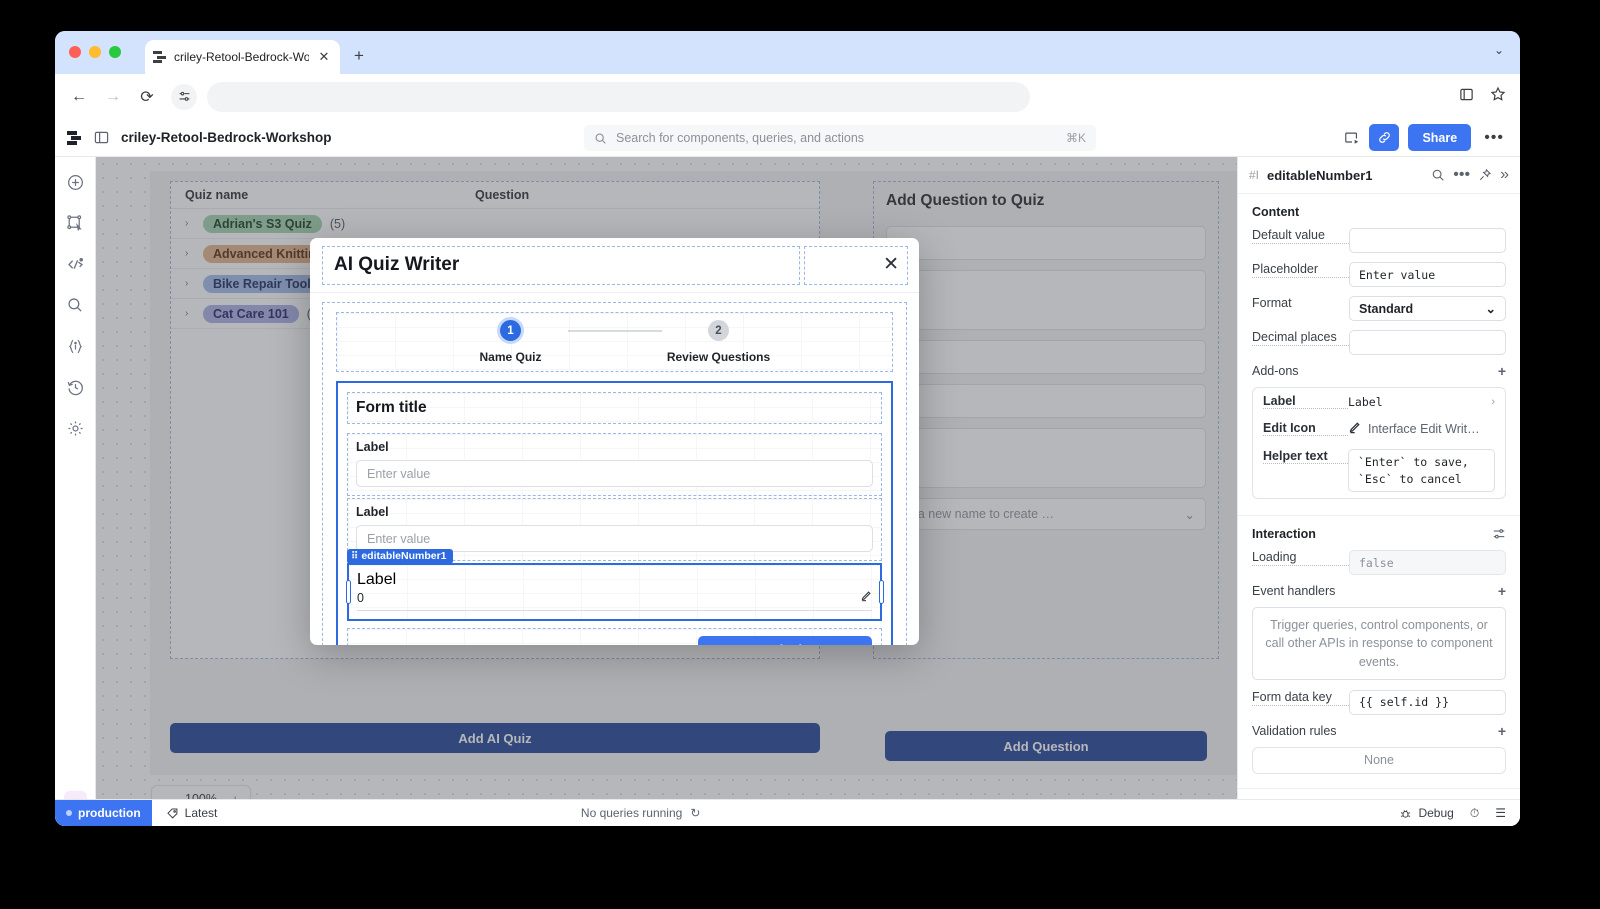 This screenshot has width=1600, height=909. Describe the element at coordinates (1320, 175) in the screenshot. I see `inspector-component-name: editableNumber1` at that location.